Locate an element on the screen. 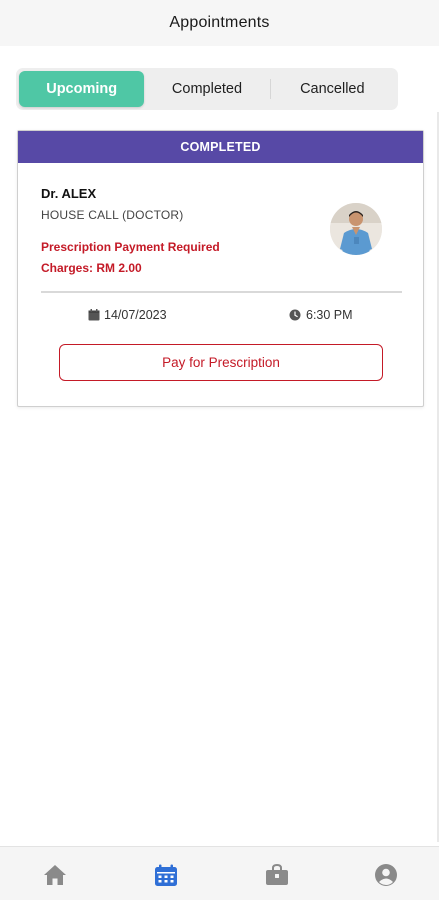 The image size is (439, 900). bottom-navigation is located at coordinates (219, 873).